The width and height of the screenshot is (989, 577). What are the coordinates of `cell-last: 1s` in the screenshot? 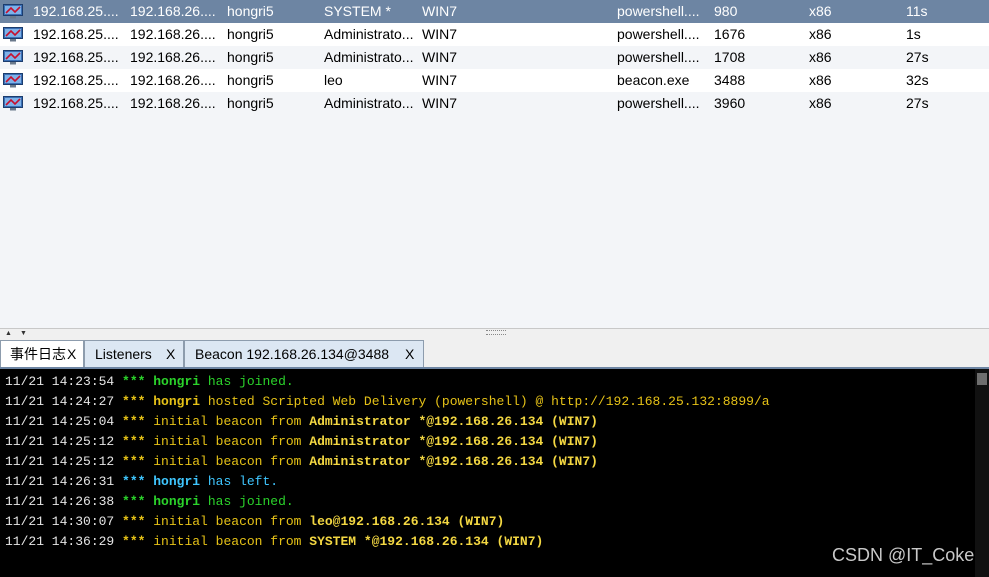 It's located at (913, 34).